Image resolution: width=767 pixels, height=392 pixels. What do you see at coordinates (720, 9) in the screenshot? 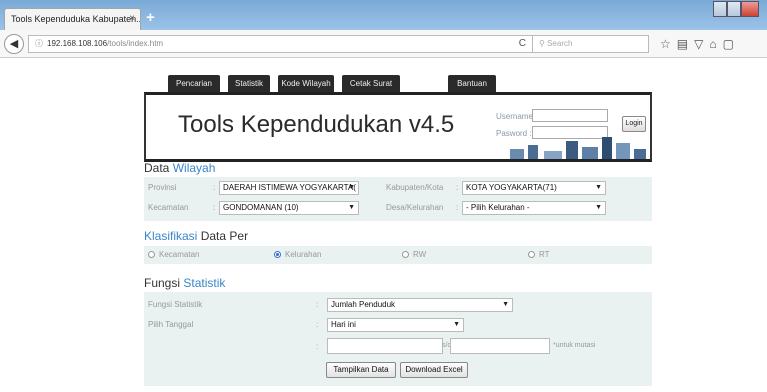
I see `minimize-button` at bounding box center [720, 9].